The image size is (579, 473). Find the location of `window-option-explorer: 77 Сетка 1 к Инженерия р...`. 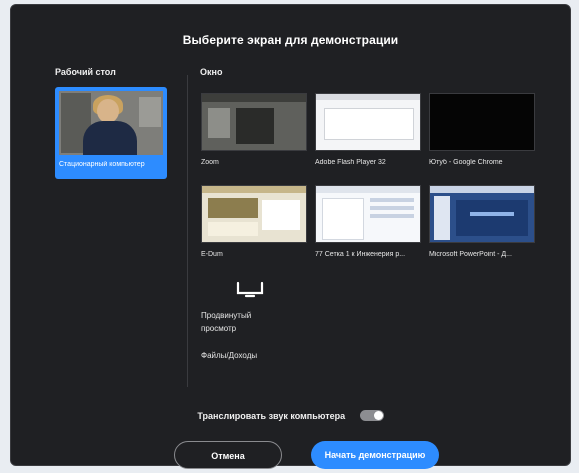

window-option-explorer: 77 Сетка 1 к Инженерия р... is located at coordinates (368, 221).